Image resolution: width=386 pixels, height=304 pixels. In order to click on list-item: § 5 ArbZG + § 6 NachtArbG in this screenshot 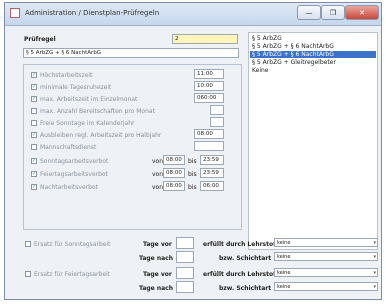, I will do `click(293, 46)`.